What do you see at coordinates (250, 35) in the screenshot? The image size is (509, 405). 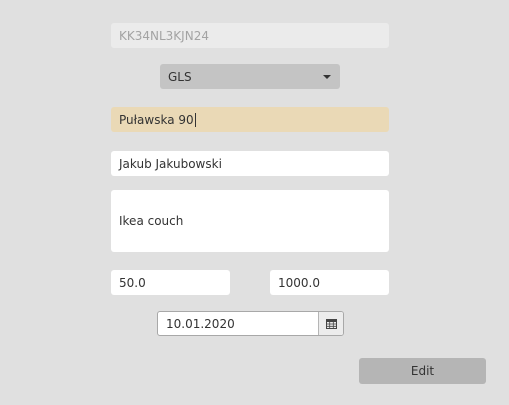 I see `tracking-number-field: KK34NL3KJN24` at bounding box center [250, 35].